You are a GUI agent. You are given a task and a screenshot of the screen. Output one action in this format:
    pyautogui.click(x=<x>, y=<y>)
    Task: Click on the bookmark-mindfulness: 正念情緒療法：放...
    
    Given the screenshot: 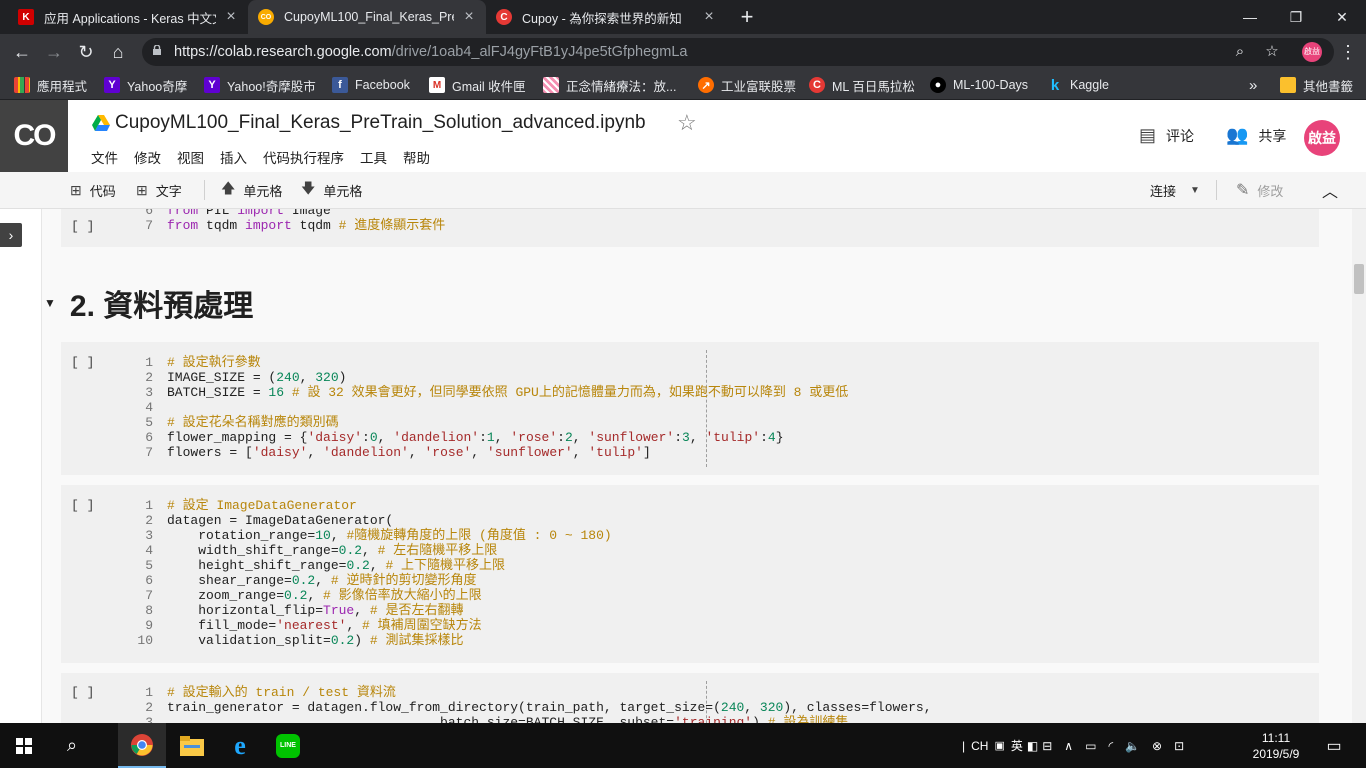 What is the action you would take?
    pyautogui.click(x=609, y=85)
    